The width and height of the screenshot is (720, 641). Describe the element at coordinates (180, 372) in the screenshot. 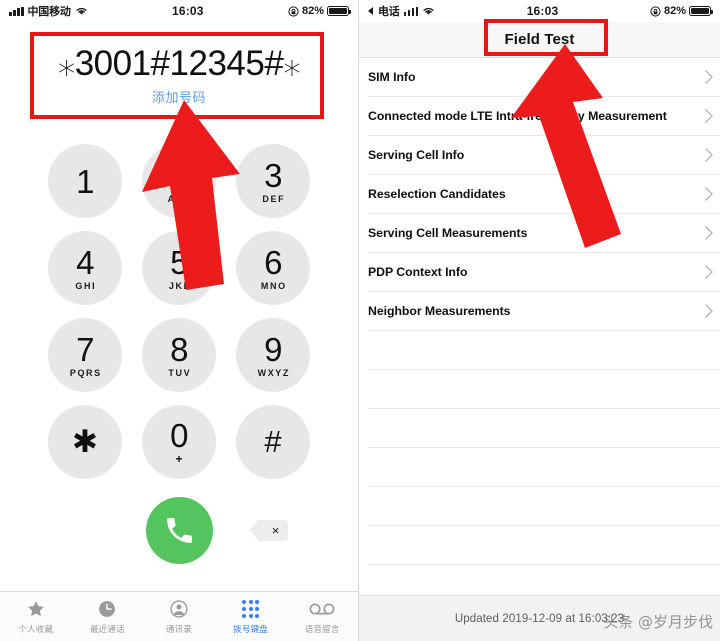

I see `key-letters: TUV` at that location.